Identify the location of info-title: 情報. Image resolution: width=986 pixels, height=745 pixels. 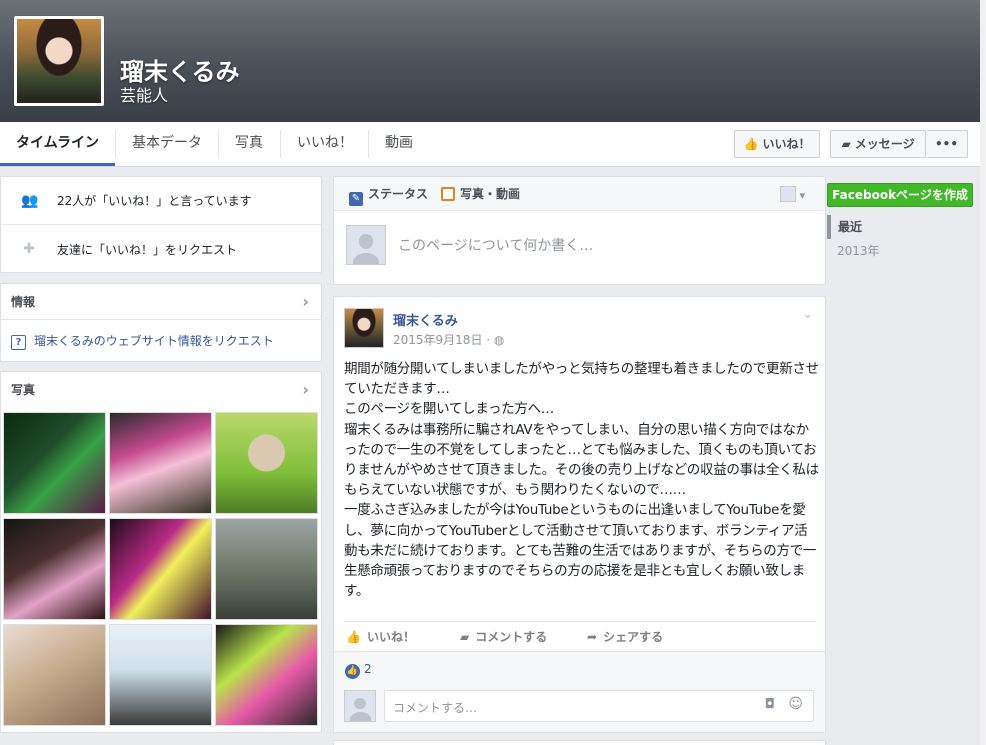
(23, 302).